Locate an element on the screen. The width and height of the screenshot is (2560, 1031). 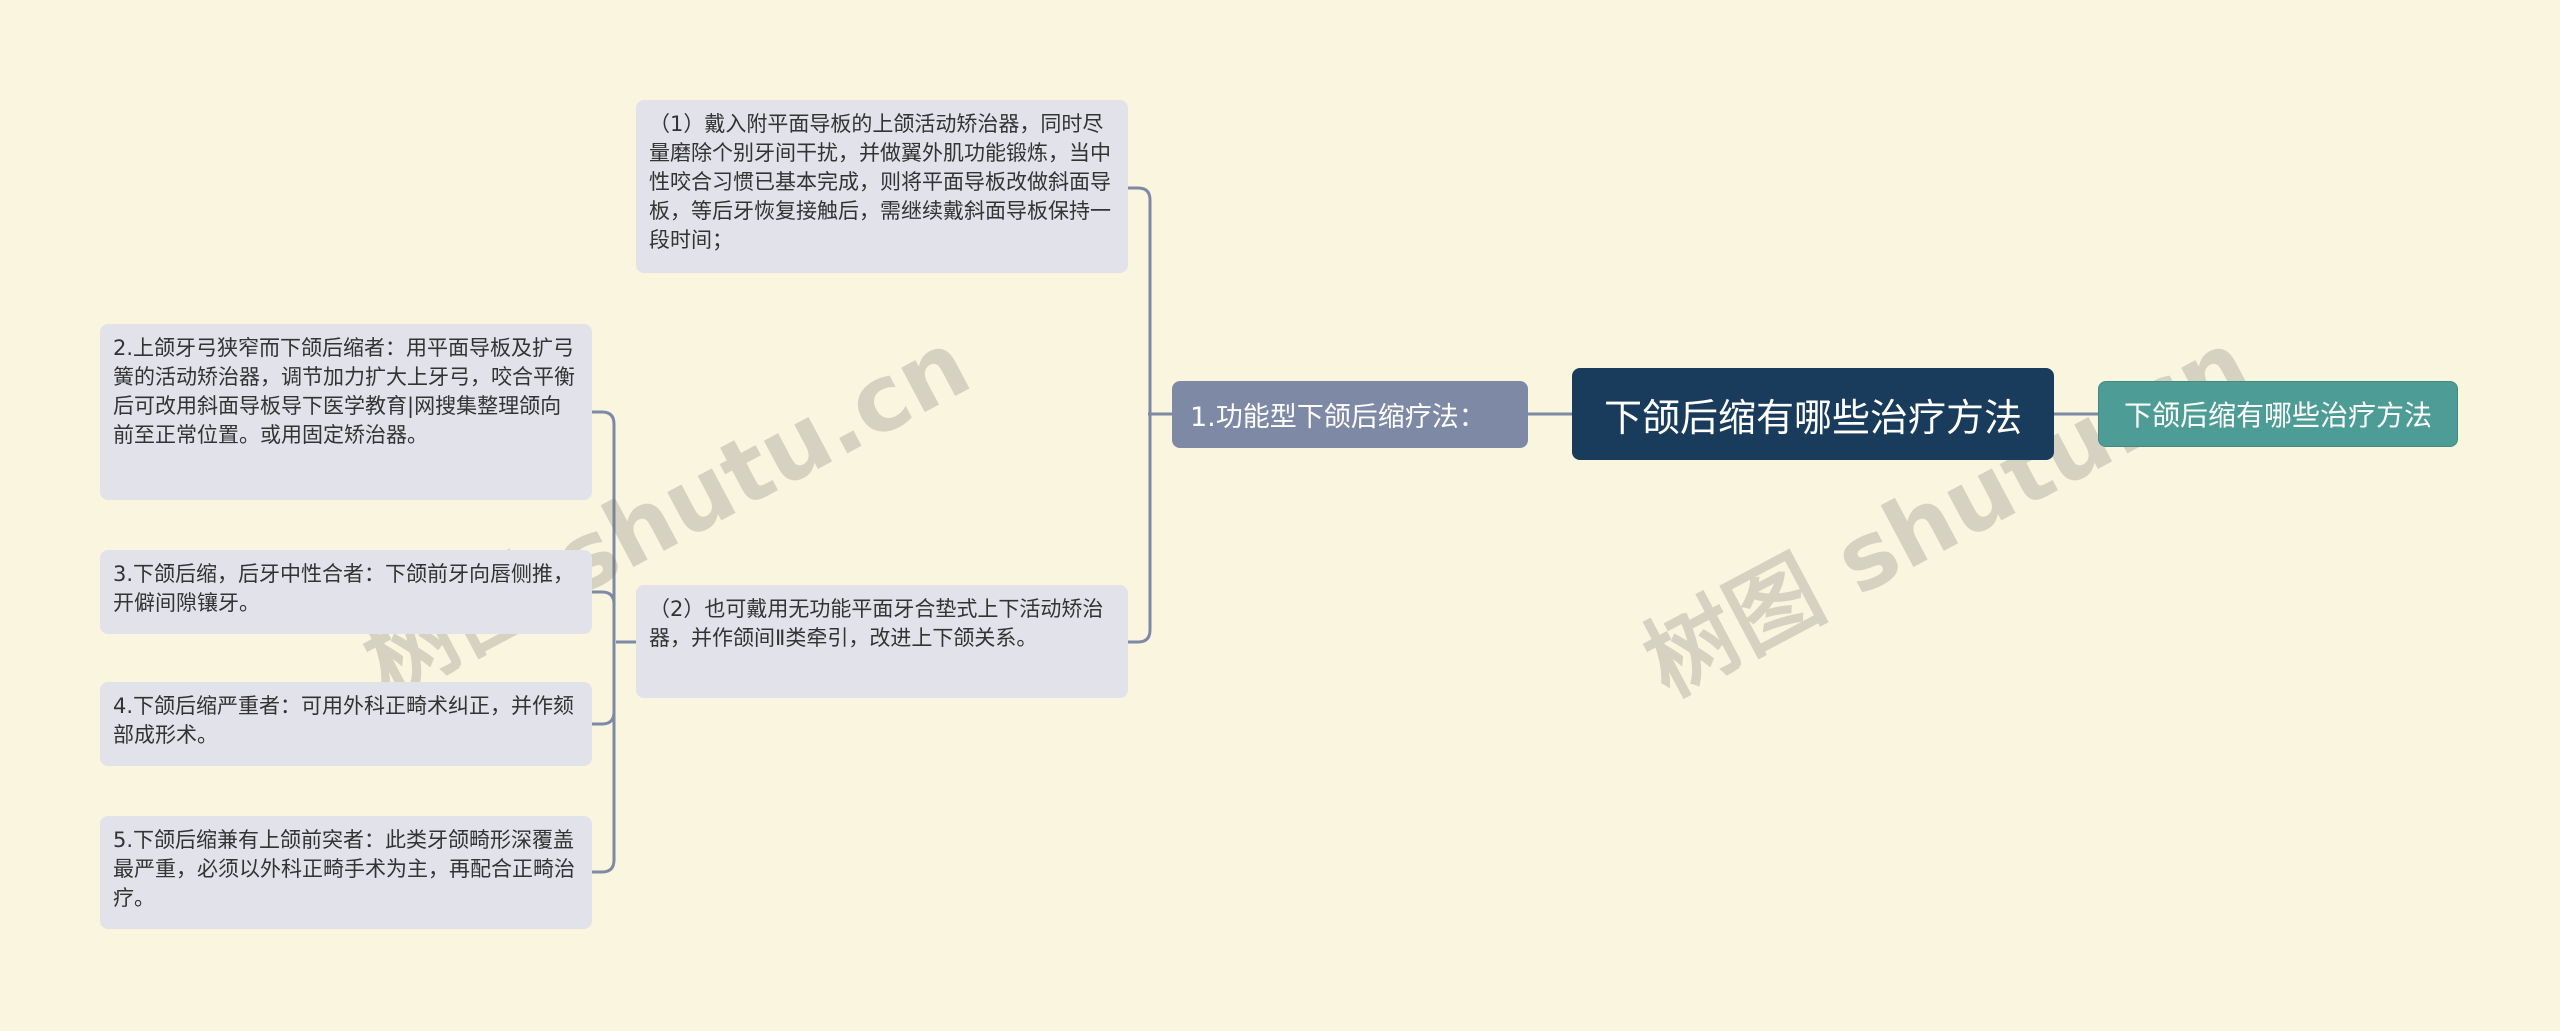
connector-branch-subs is located at coordinates (1150, 415).